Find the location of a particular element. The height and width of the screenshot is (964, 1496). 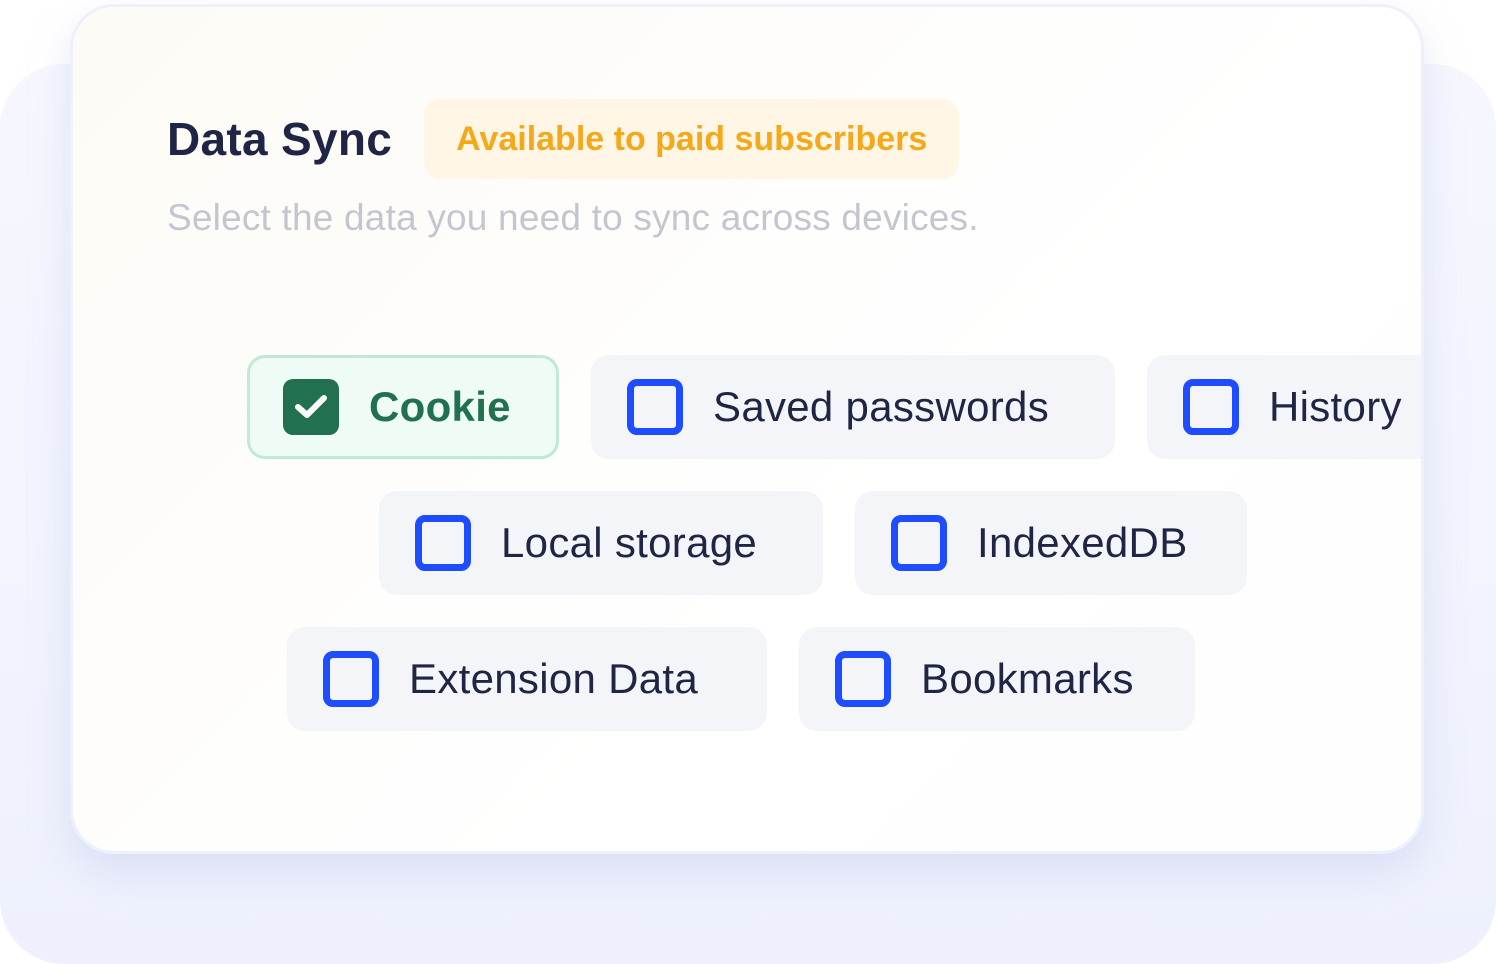

option-label: Extension Data is located at coordinates (554, 678).